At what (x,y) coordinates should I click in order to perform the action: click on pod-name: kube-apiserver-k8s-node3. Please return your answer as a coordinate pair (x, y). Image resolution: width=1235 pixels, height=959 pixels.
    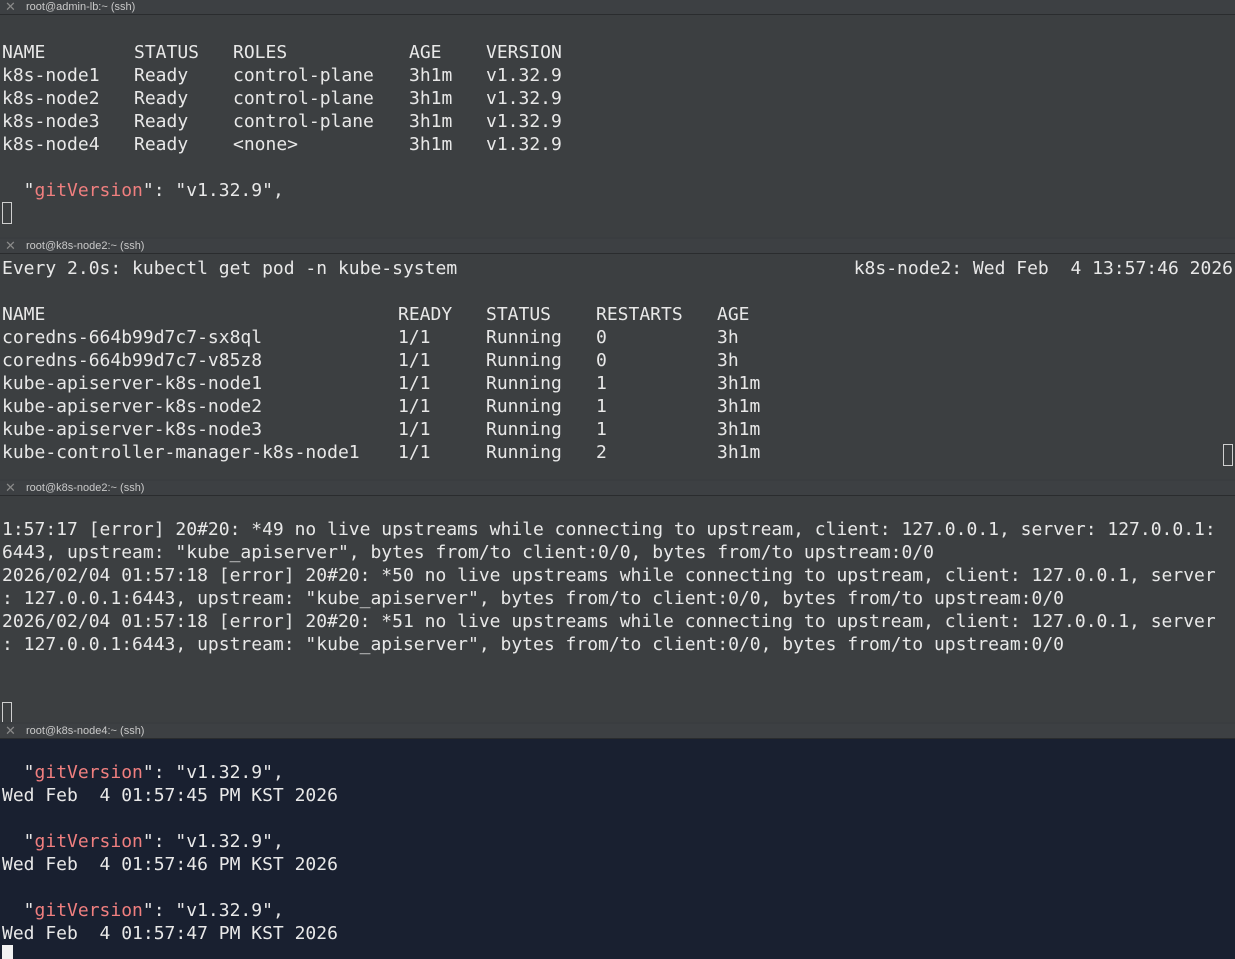
    Looking at the image, I should click on (132, 429).